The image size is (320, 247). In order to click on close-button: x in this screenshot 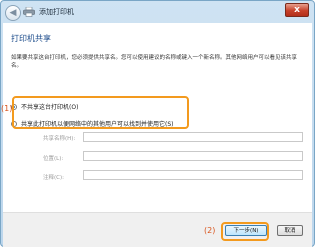, I will do `click(297, 10)`.